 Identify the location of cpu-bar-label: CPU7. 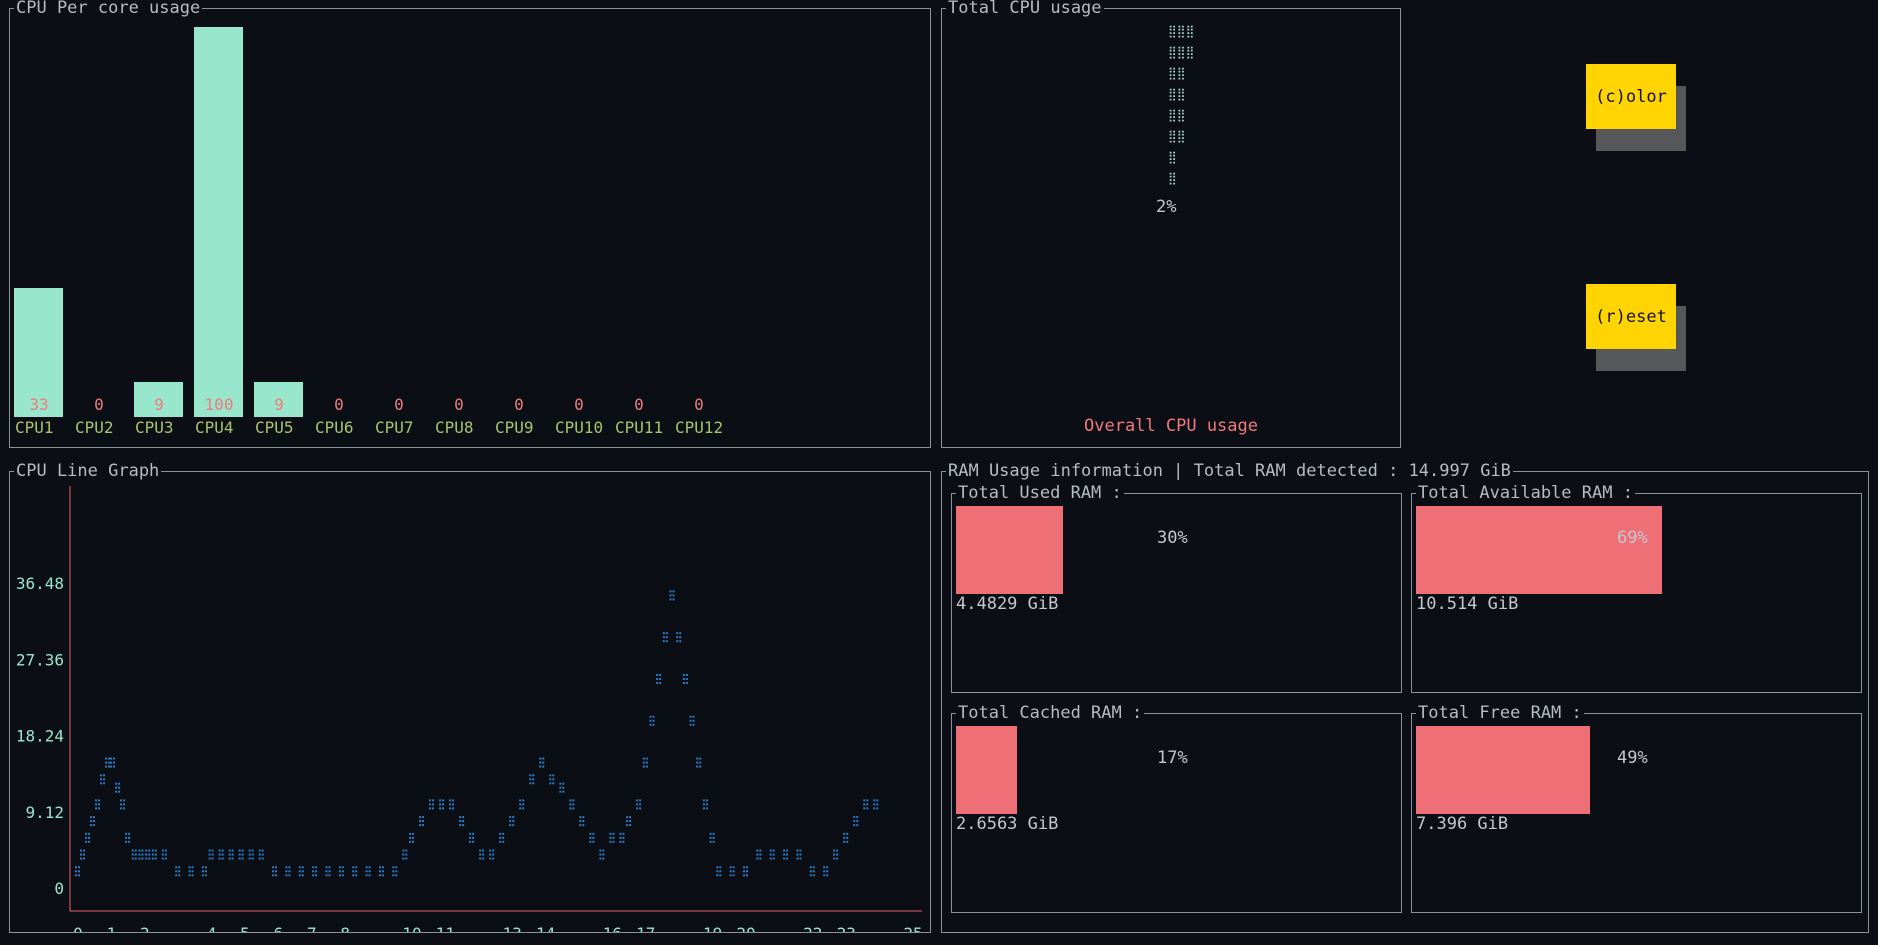
(394, 427).